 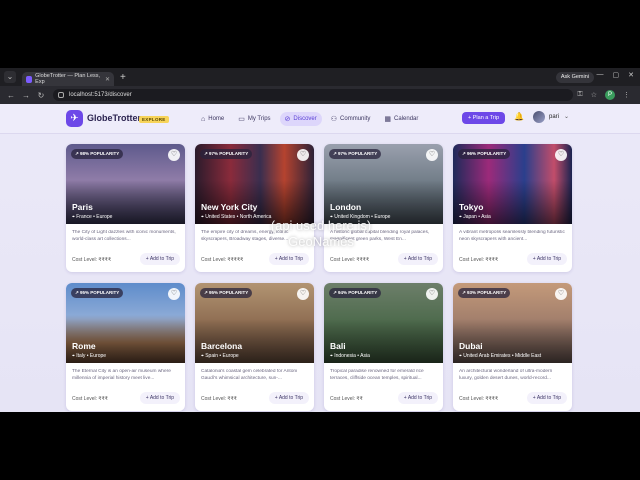 I want to click on chevron-down-icon: ⌄, so click(x=566, y=116).